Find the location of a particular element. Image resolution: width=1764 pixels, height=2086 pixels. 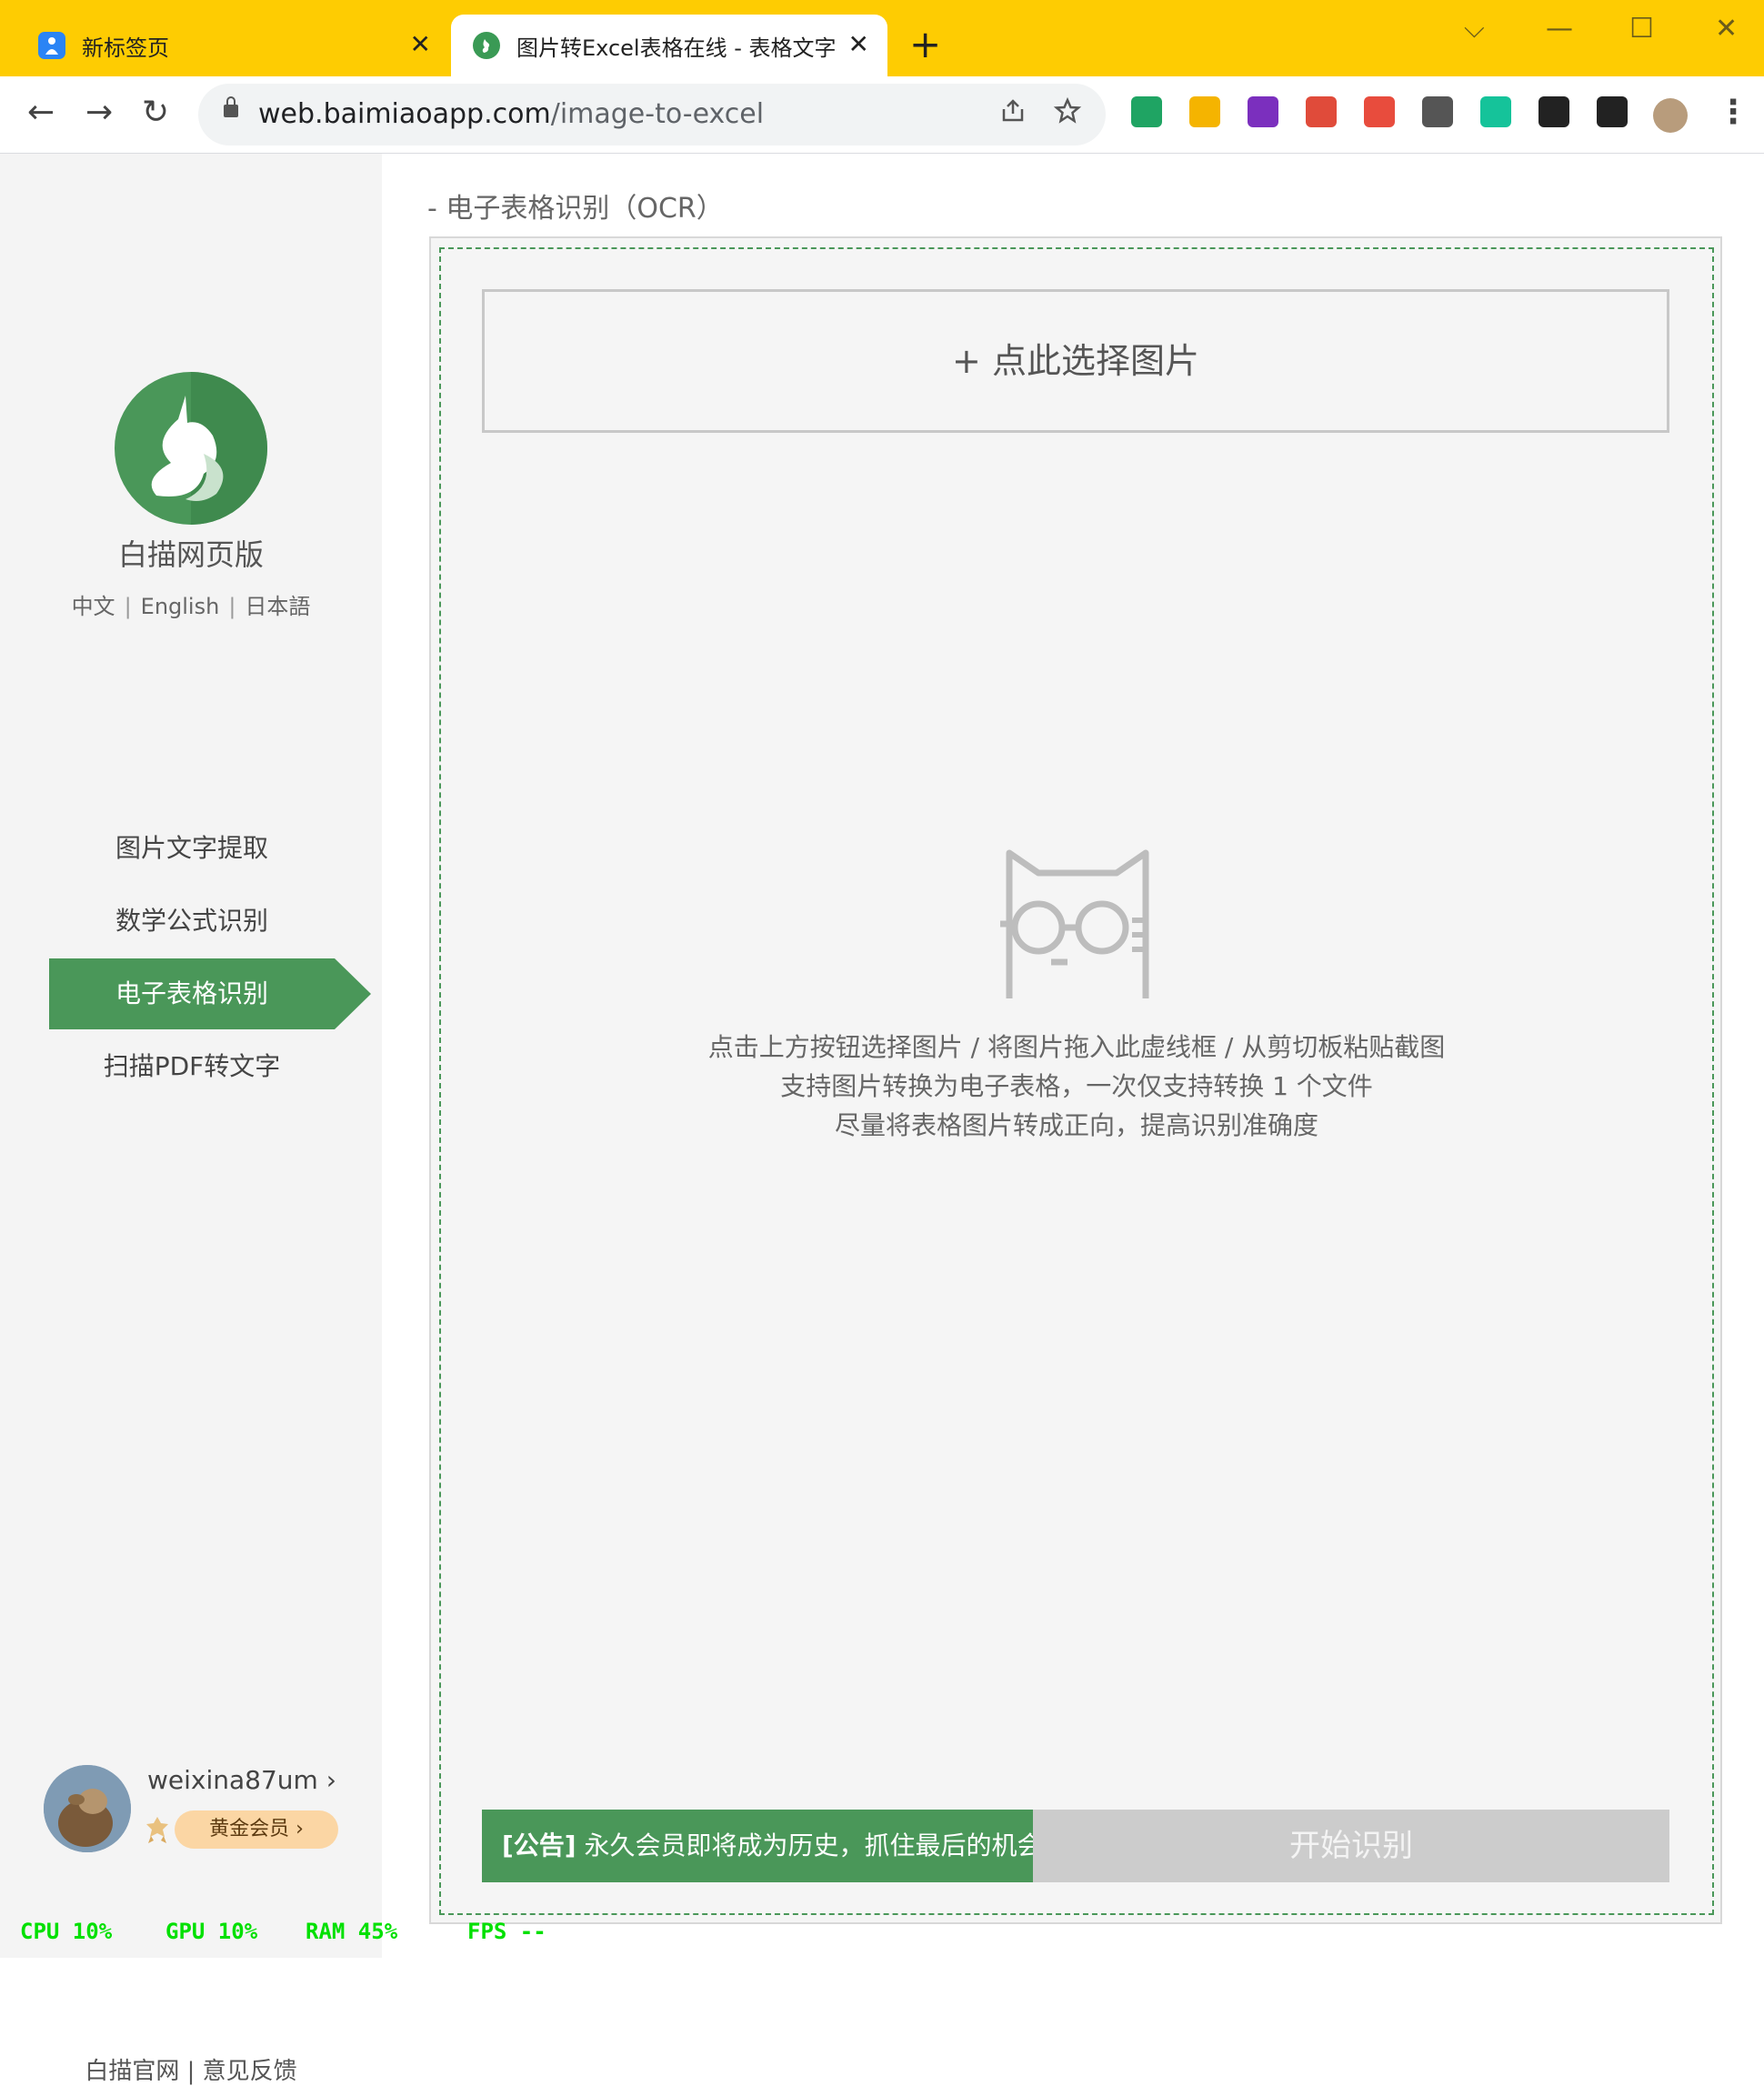

username-link: weixina87um › is located at coordinates (241, 1780).